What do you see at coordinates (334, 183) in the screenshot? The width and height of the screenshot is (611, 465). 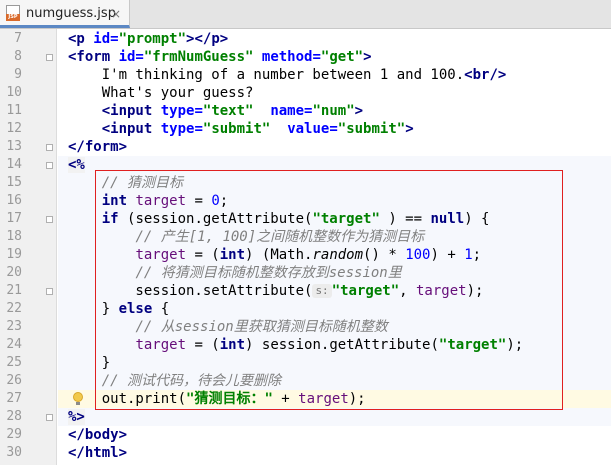 I see `code-line: // 猜测目标` at bounding box center [334, 183].